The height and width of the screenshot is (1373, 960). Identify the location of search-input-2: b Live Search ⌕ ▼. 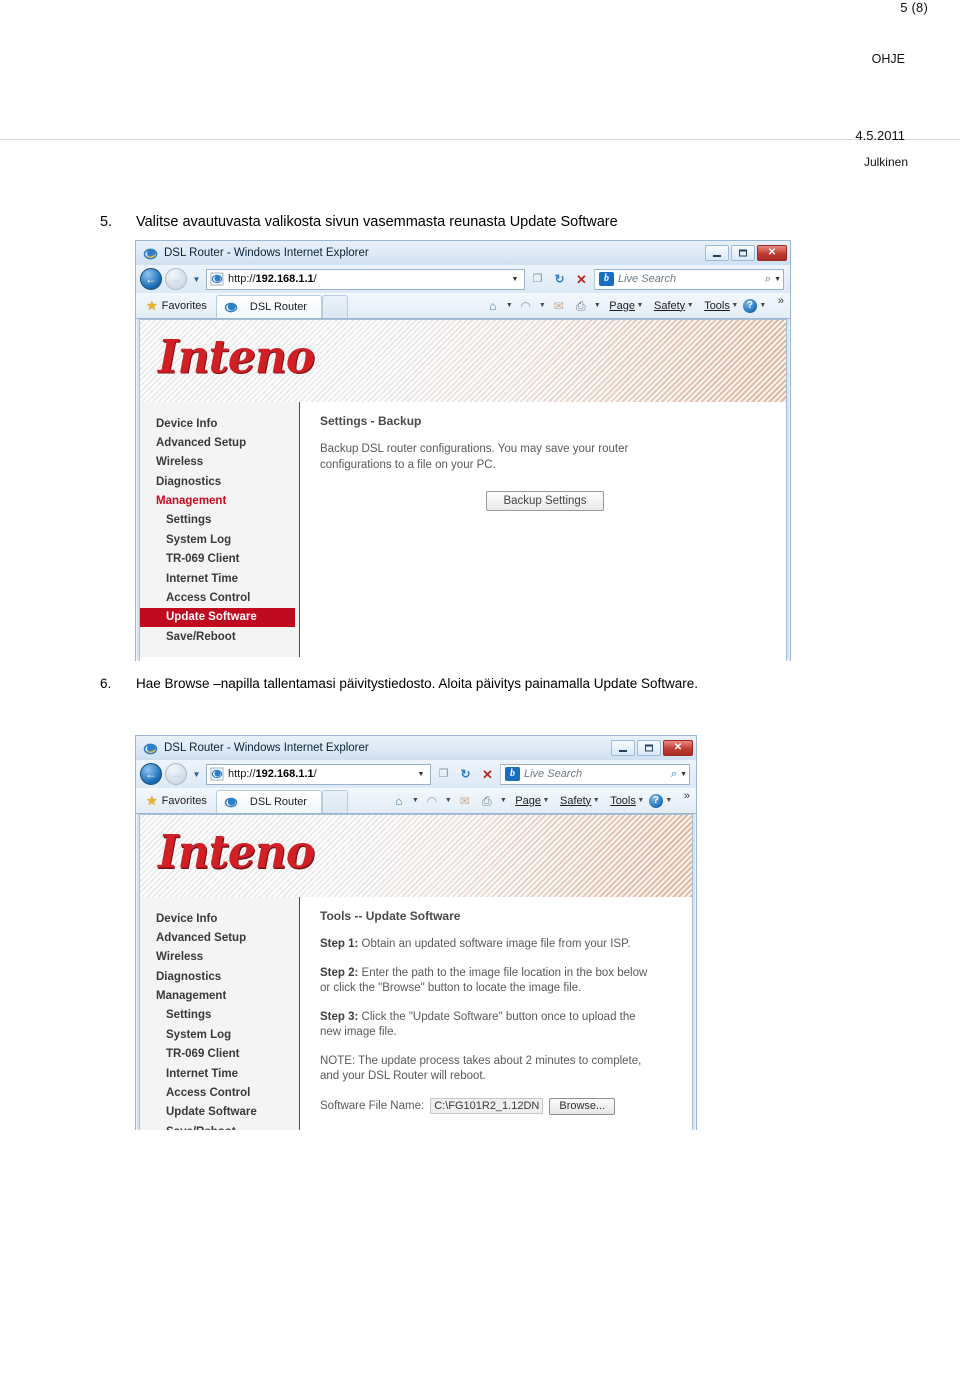
(595, 774).